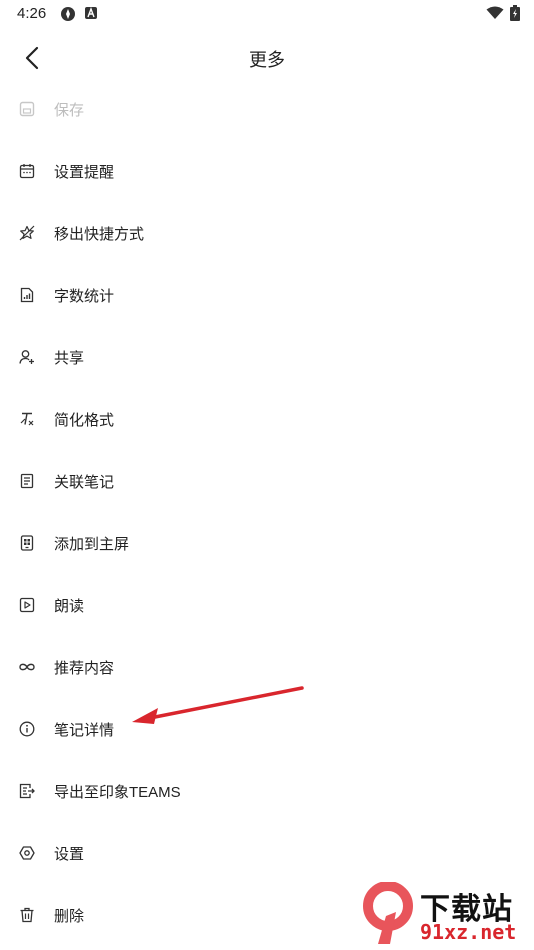  What do you see at coordinates (515, 15) in the screenshot?
I see `battery-icon` at bounding box center [515, 15].